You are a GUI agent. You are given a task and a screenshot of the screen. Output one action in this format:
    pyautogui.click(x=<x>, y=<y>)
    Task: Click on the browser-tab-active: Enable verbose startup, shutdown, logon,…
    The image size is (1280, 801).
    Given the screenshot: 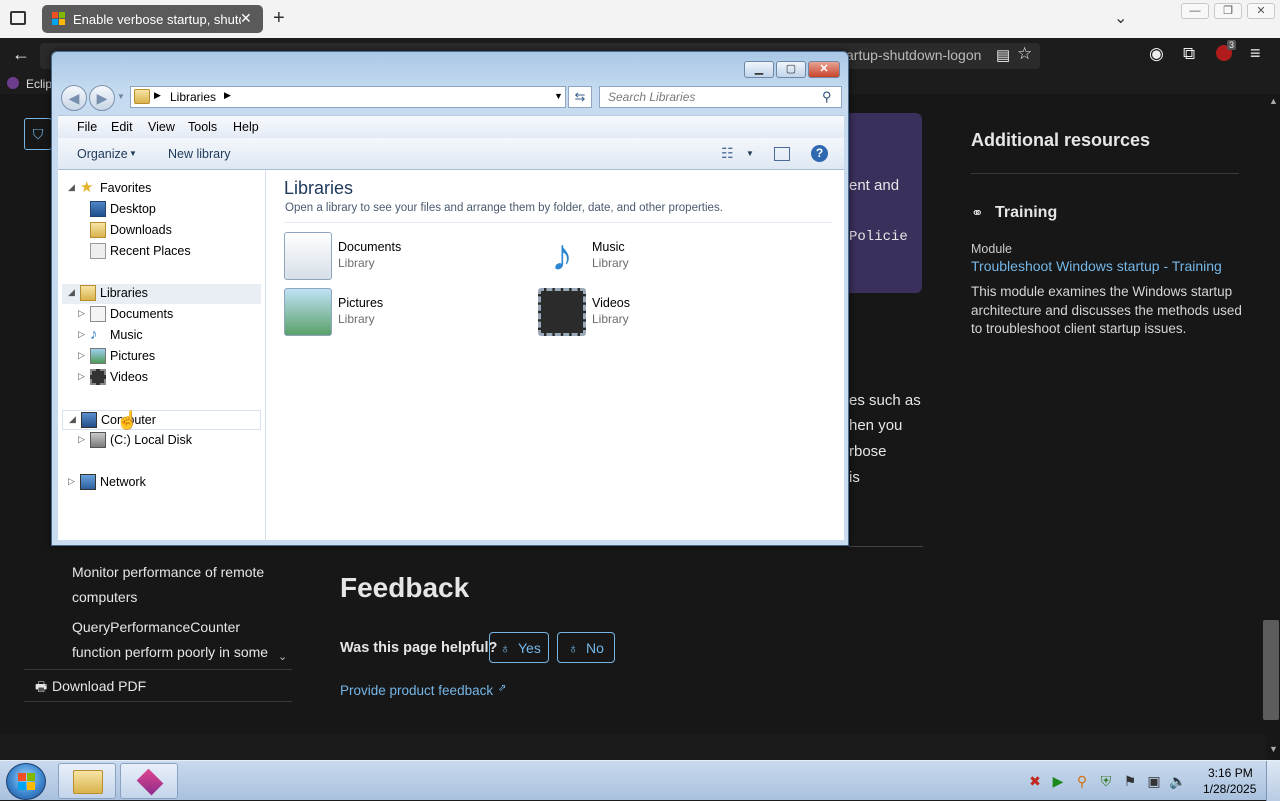 What is the action you would take?
    pyautogui.click(x=152, y=19)
    